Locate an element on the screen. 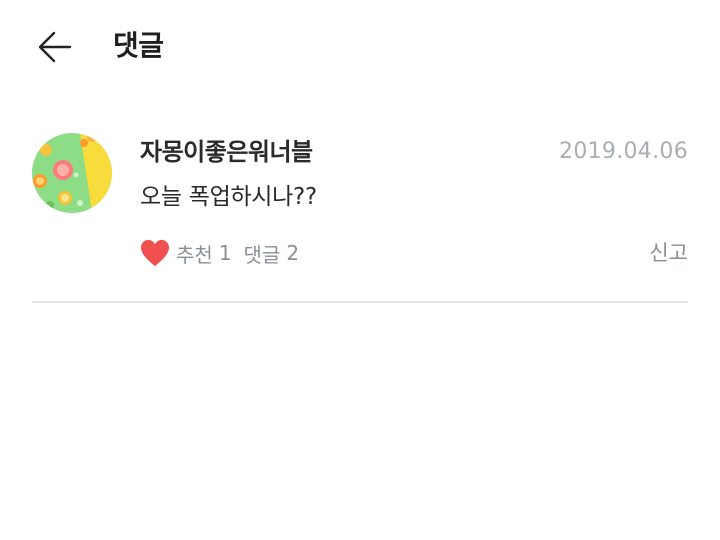 The image size is (720, 540). comment-text: 오늘 폭업하시나?? is located at coordinates (228, 197).